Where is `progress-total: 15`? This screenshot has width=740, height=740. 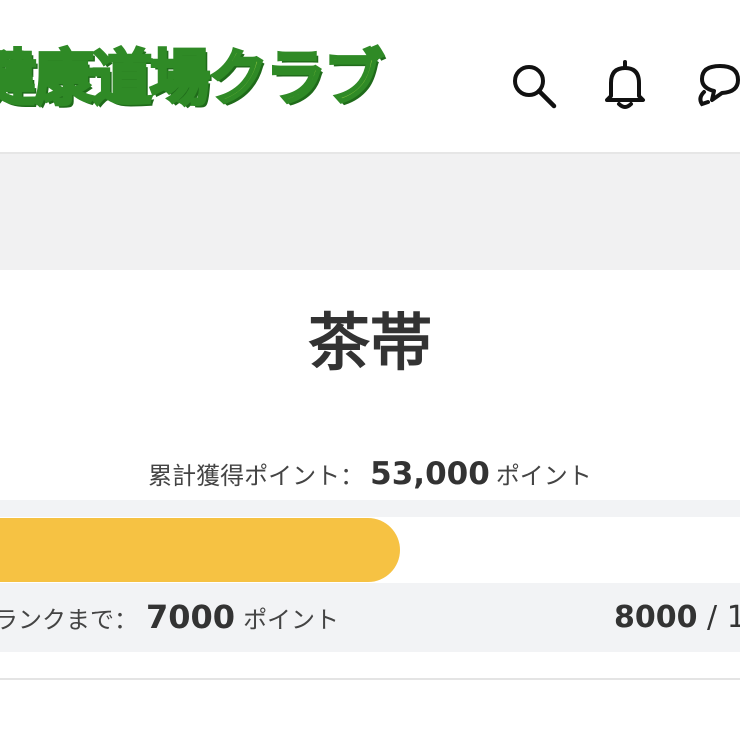
progress-total: 15 is located at coordinates (733, 617).